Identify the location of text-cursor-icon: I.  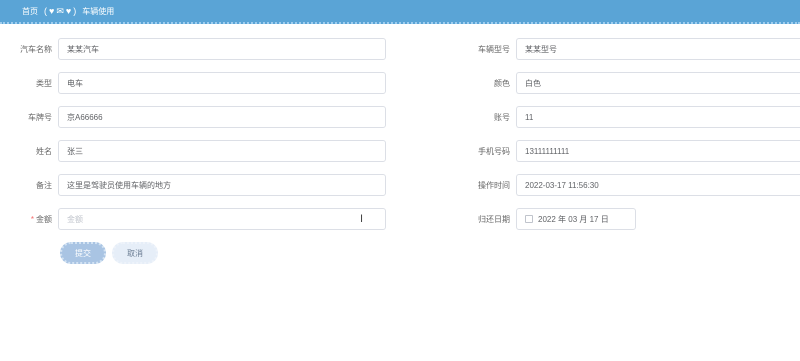
(361, 219).